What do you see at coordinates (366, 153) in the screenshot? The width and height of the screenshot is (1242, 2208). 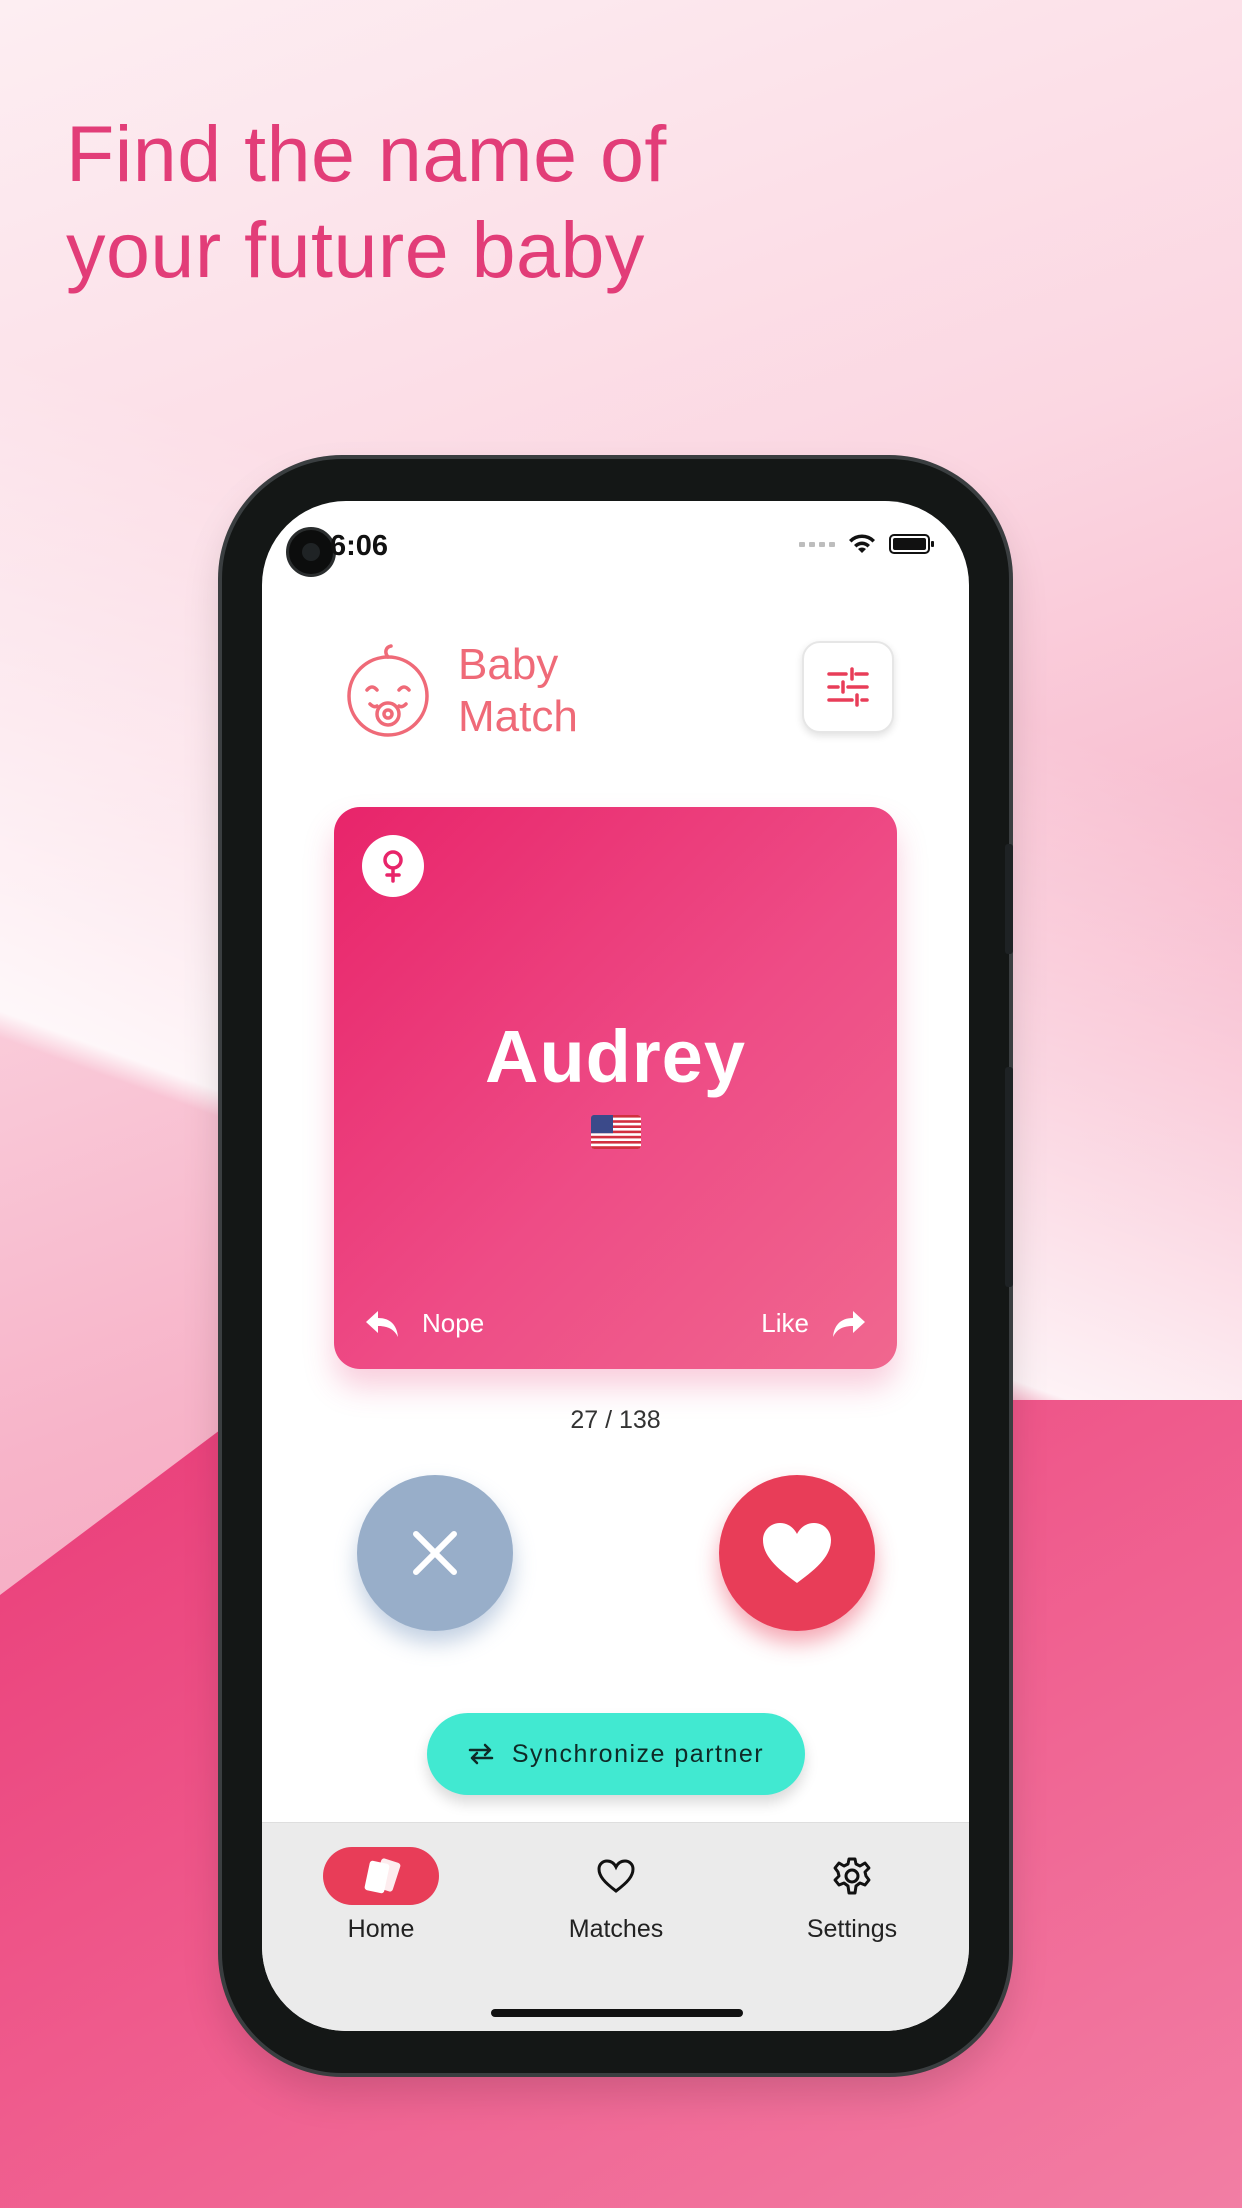 I see `hero-title-line-1: Find the name of` at bounding box center [366, 153].